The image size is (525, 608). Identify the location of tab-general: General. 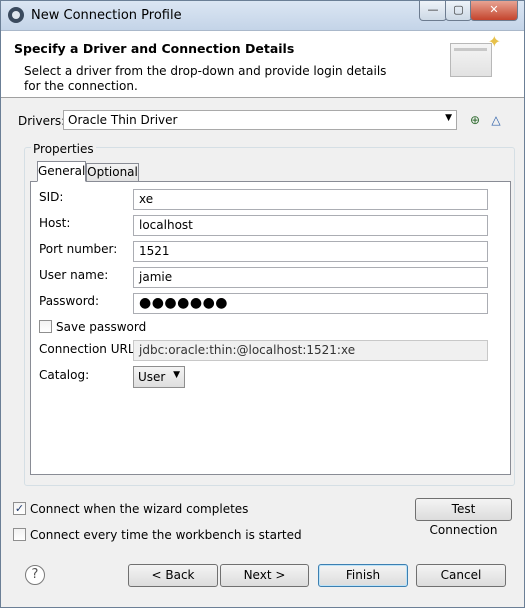
(61, 171).